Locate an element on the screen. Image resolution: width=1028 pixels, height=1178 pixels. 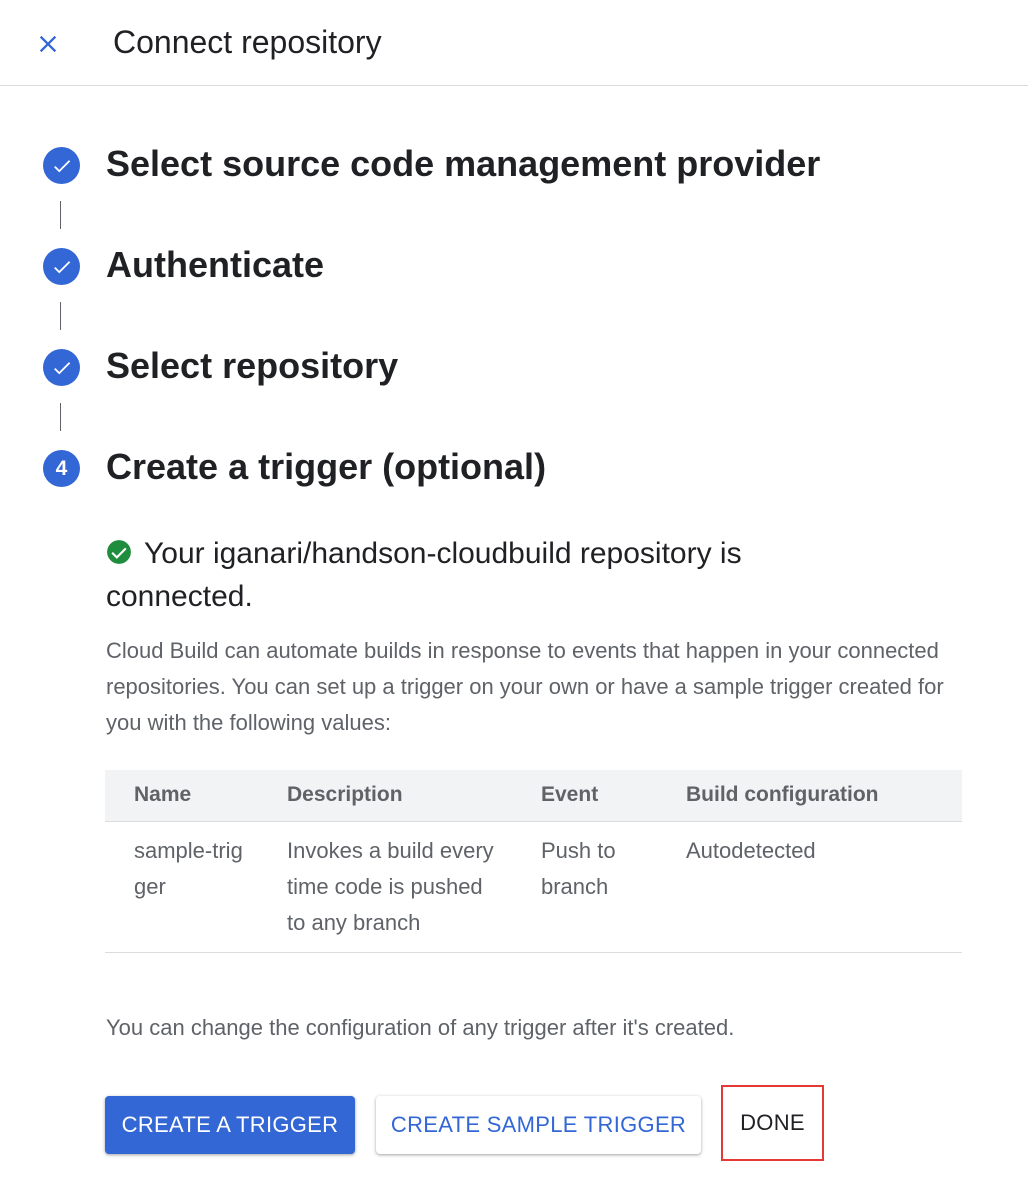
step-select-provider: Select source code management provider is located at coordinates (514, 164).